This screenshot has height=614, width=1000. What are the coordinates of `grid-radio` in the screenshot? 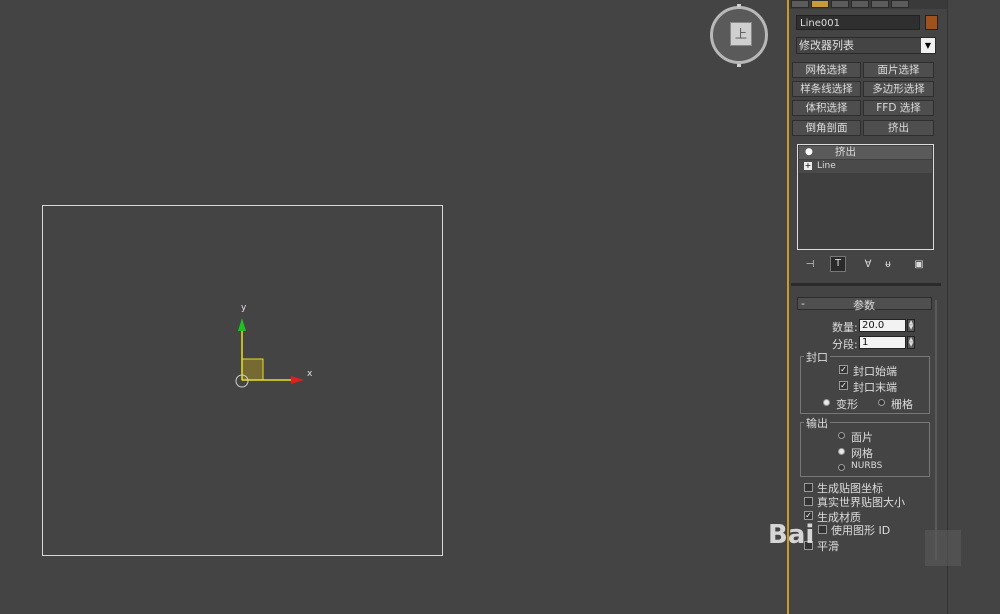 It's located at (881, 402).